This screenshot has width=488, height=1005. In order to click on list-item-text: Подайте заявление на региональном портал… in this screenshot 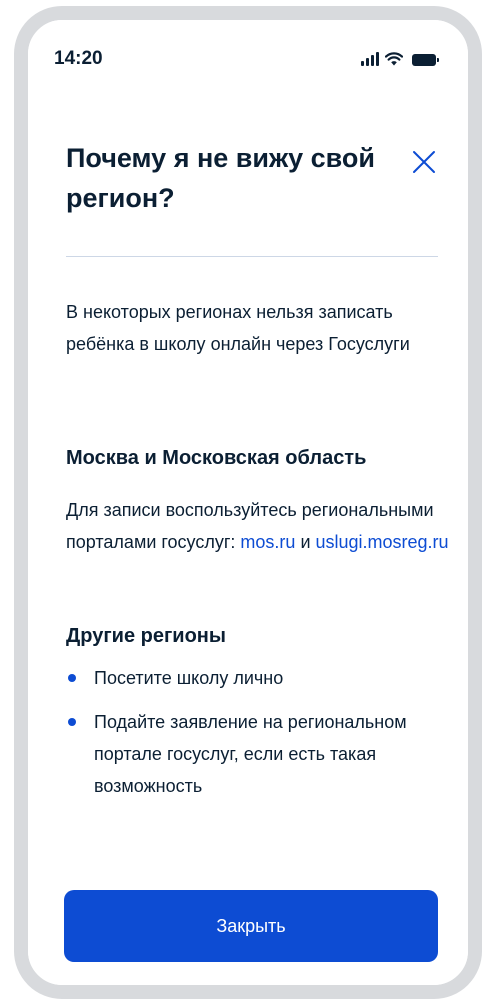, I will do `click(250, 754)`.